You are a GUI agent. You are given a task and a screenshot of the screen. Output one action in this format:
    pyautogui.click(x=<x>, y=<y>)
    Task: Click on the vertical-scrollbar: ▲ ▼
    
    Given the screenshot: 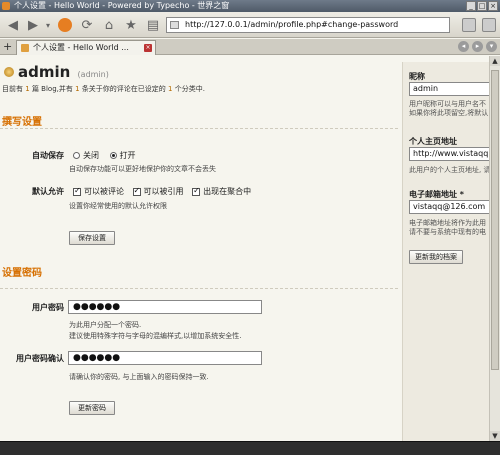 What is the action you would take?
    pyautogui.click(x=494, y=248)
    